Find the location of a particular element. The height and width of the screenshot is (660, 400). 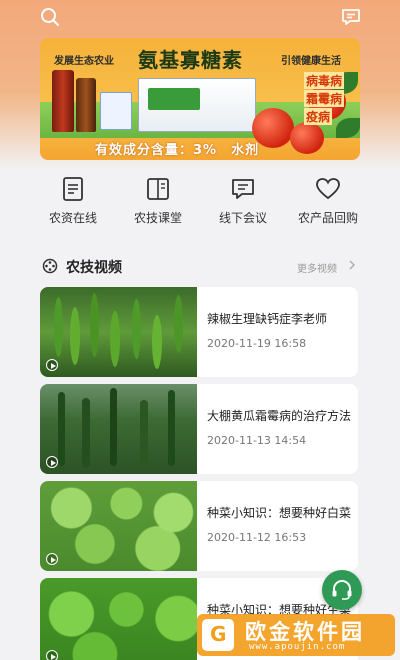

more-videos-link: 更多视频 is located at coordinates (317, 267).